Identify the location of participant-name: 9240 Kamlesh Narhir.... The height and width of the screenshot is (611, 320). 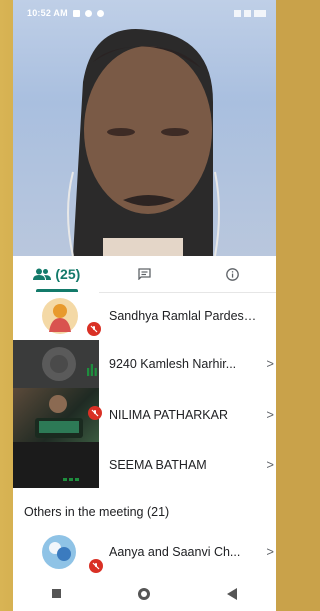
(173, 364).